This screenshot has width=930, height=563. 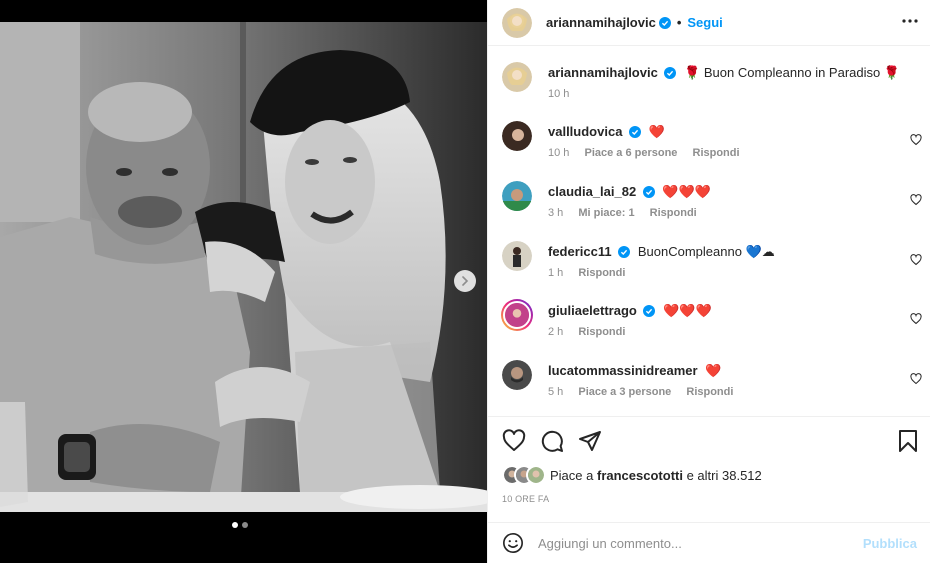 What do you see at coordinates (724, 475) in the screenshot?
I see `likes-others: e altri 38.512` at bounding box center [724, 475].